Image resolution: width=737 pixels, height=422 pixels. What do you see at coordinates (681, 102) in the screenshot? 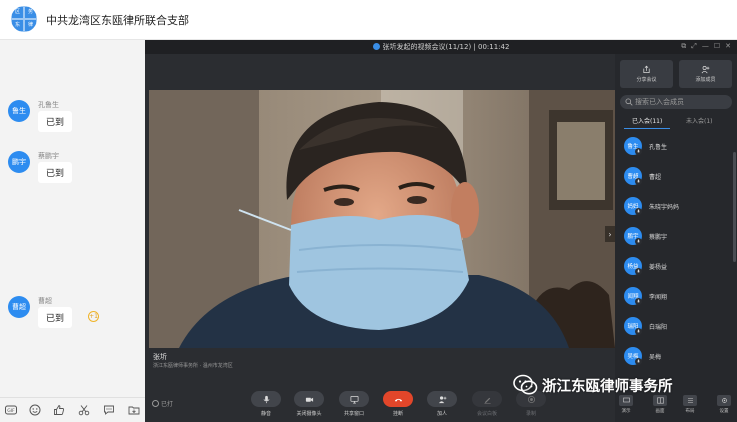
I see `search-input` at bounding box center [681, 102].